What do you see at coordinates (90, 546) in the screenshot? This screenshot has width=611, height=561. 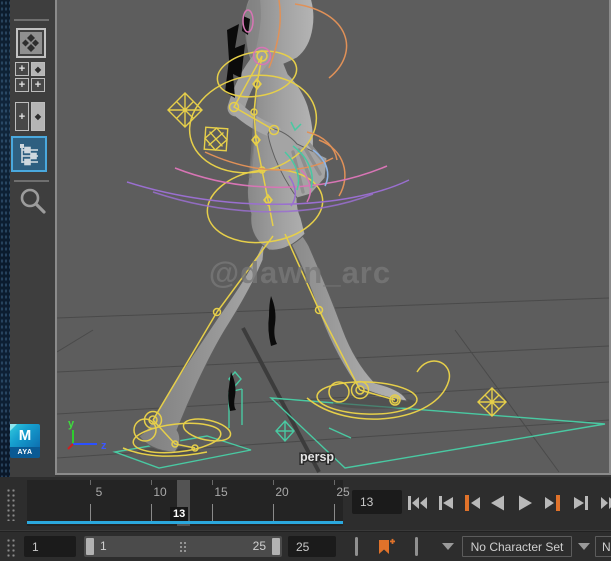 I see `range-start-handle` at bounding box center [90, 546].